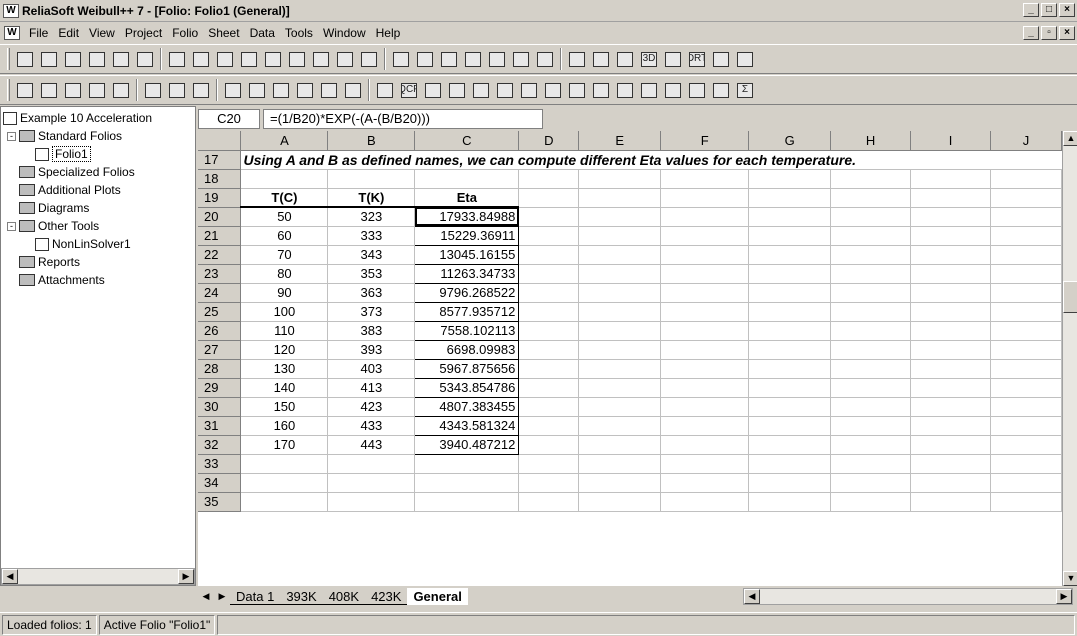  Describe the element at coordinates (225, 59) in the screenshot. I see `cut-icon` at that location.